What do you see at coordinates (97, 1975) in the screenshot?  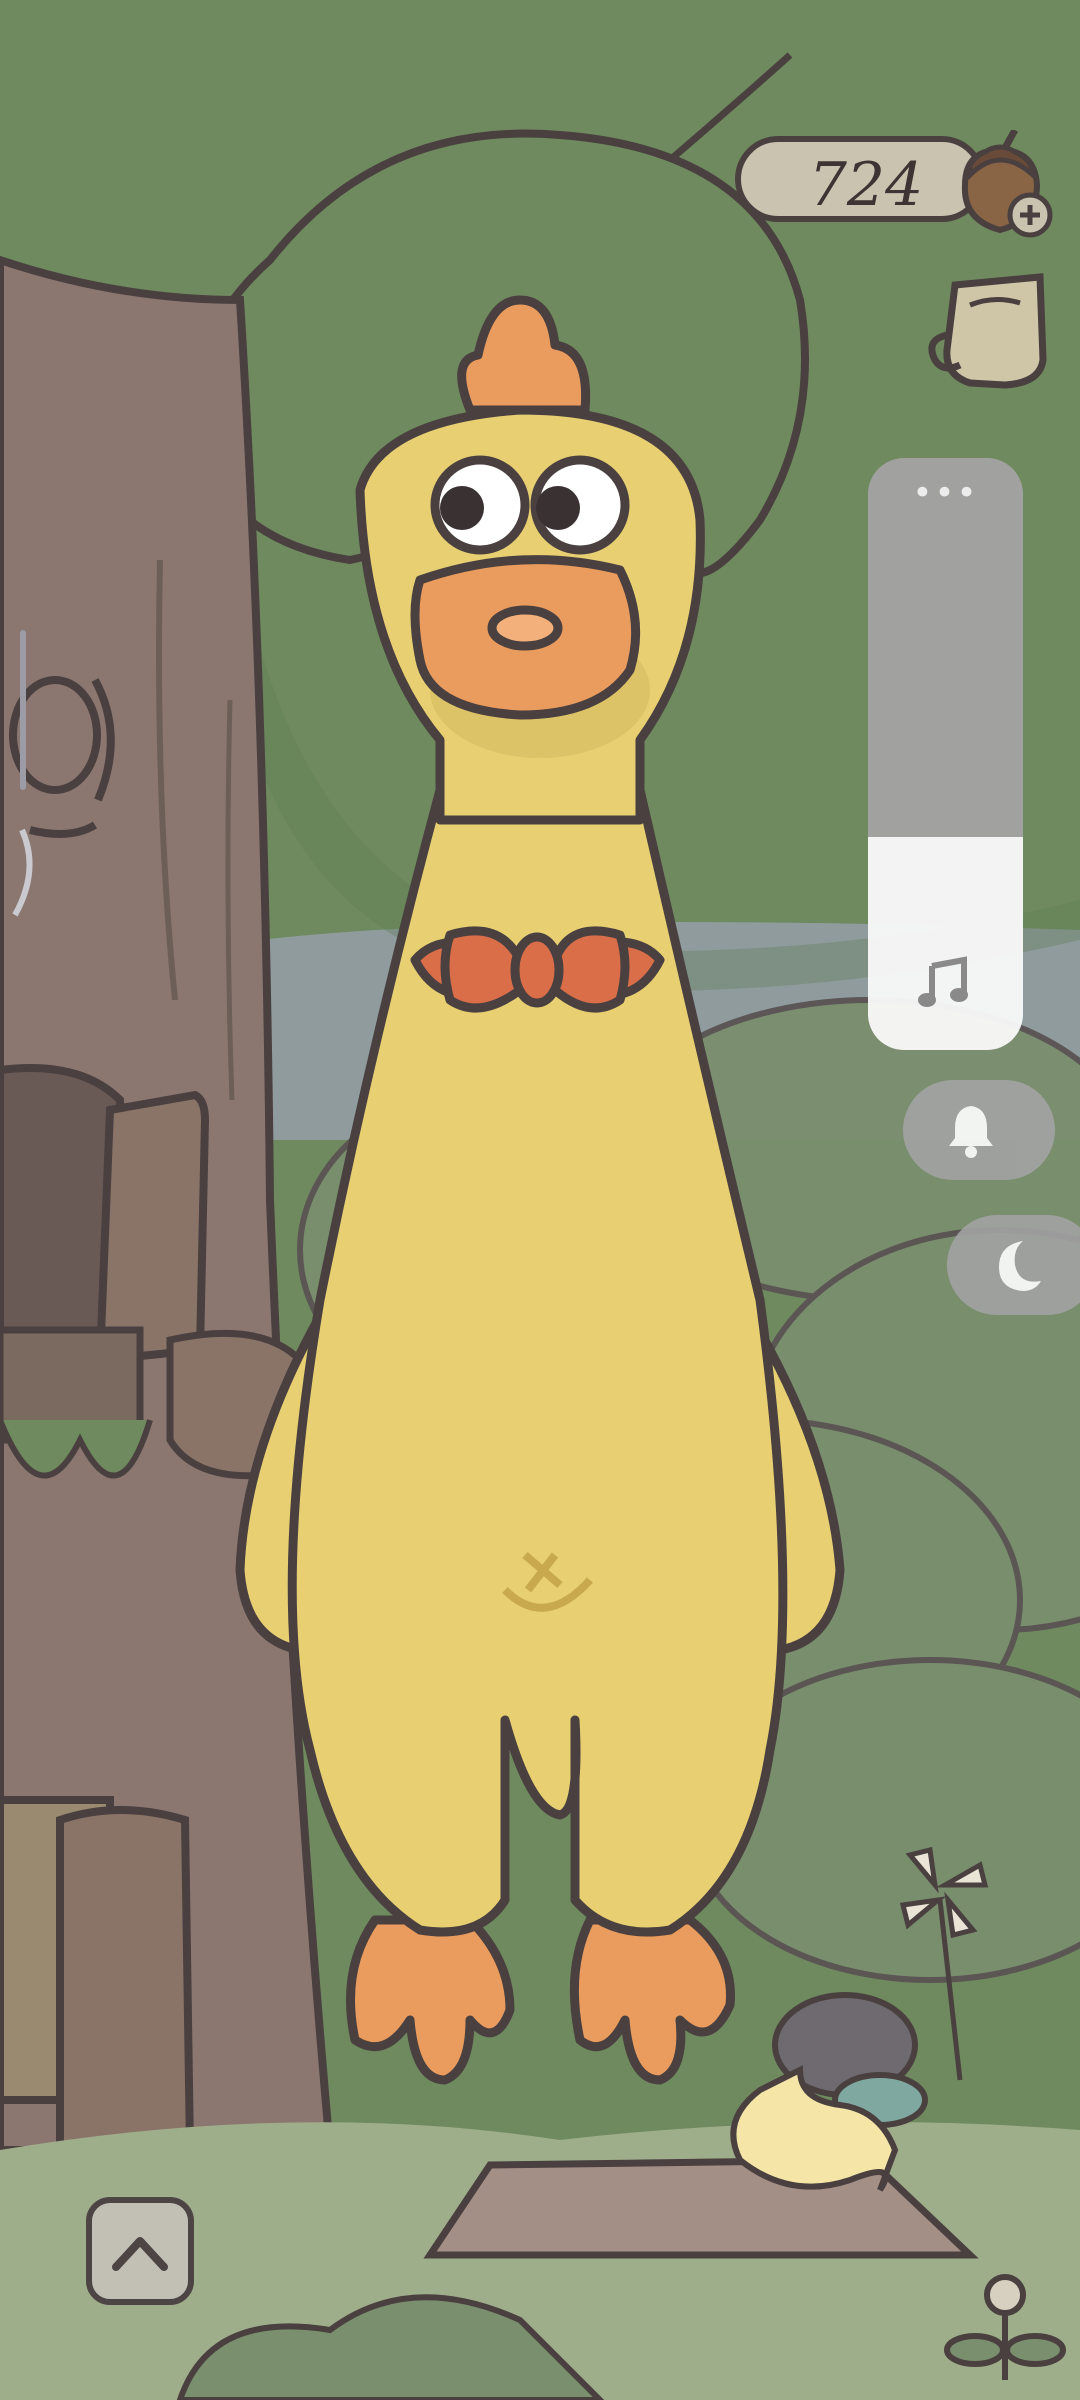 I see `tree-door-lower` at bounding box center [97, 1975].